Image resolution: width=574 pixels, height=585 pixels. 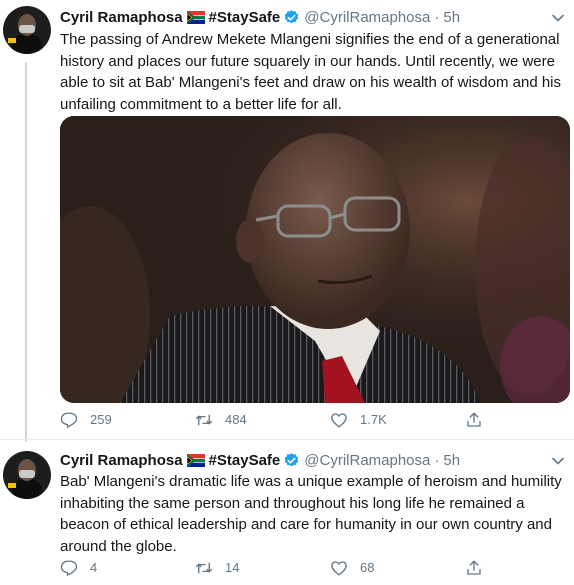 What do you see at coordinates (232, 567) in the screenshot?
I see `retweet-count: 14` at bounding box center [232, 567].